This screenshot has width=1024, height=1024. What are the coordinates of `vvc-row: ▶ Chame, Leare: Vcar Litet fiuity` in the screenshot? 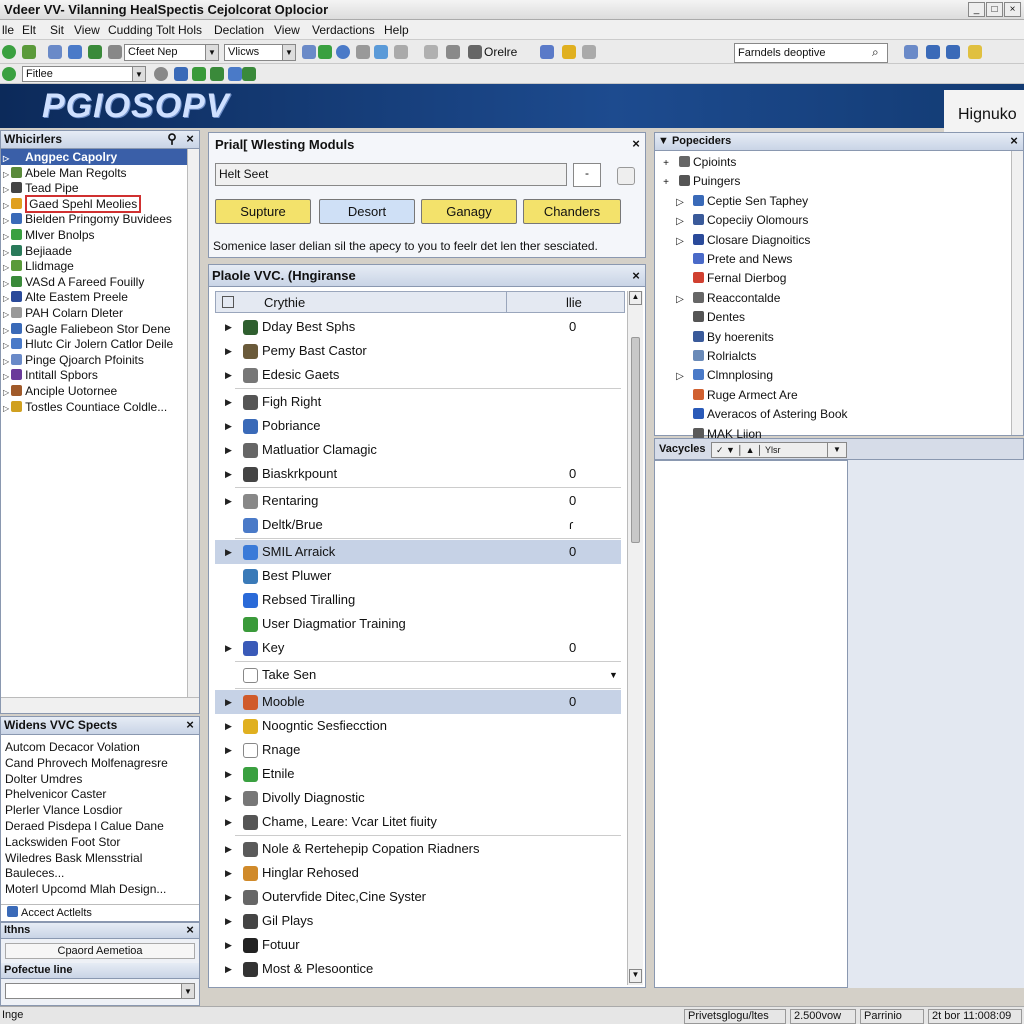 It's located at (418, 822).